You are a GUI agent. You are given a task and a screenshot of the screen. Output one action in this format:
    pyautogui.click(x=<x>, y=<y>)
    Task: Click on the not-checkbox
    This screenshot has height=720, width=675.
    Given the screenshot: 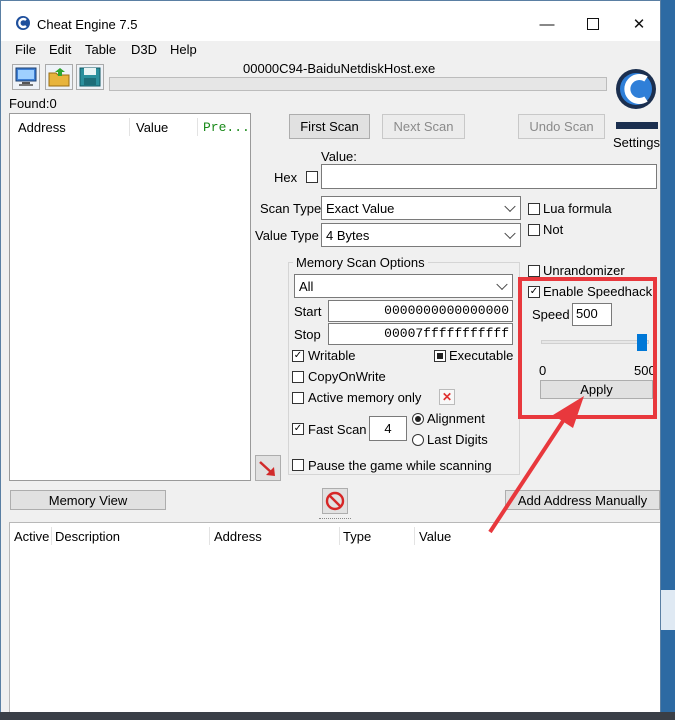 What is the action you would take?
    pyautogui.click(x=534, y=230)
    